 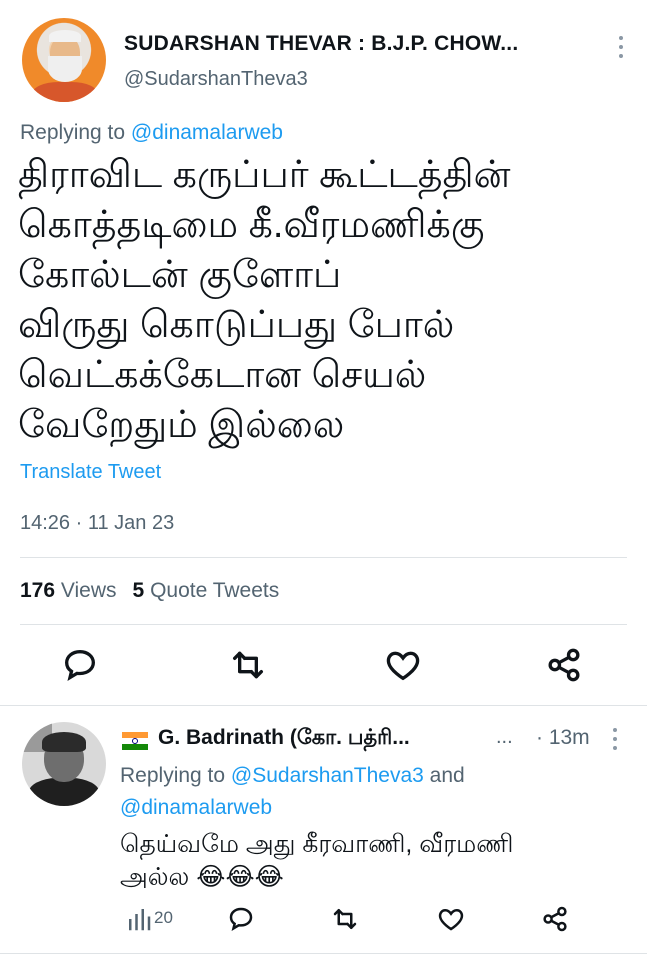 I want to click on quote-tweets-stat: 5 Quote Tweets, so click(x=206, y=590).